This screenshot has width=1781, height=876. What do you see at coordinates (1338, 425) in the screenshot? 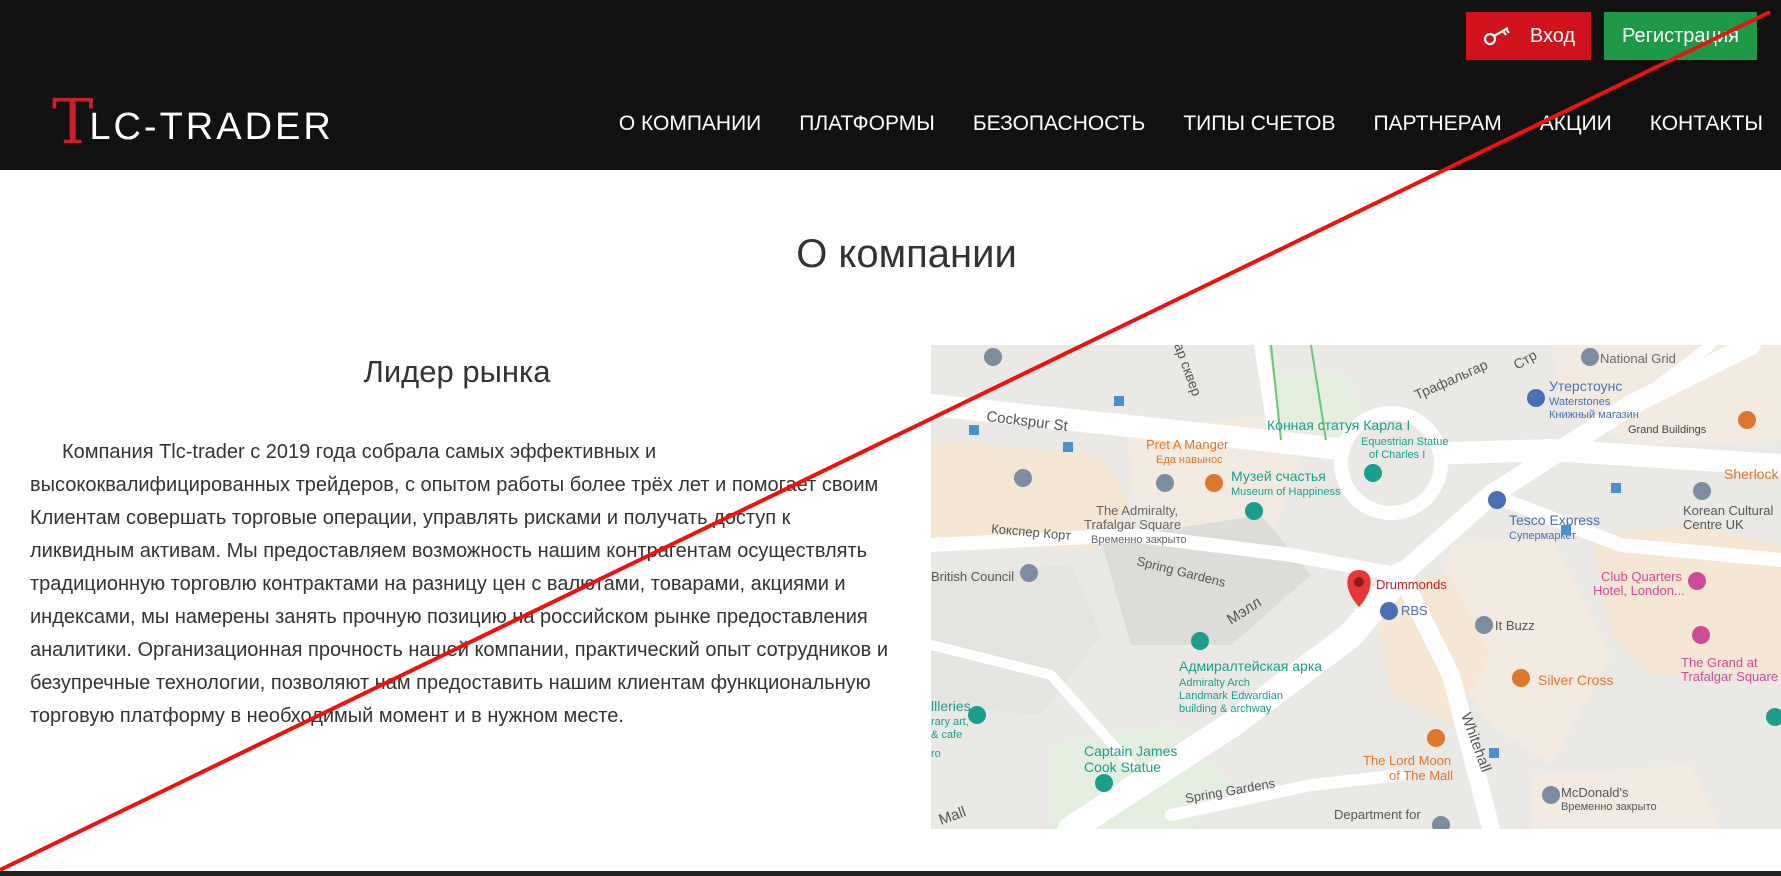
I see `map-label-charles: Конная статуя Карла I` at bounding box center [1338, 425].